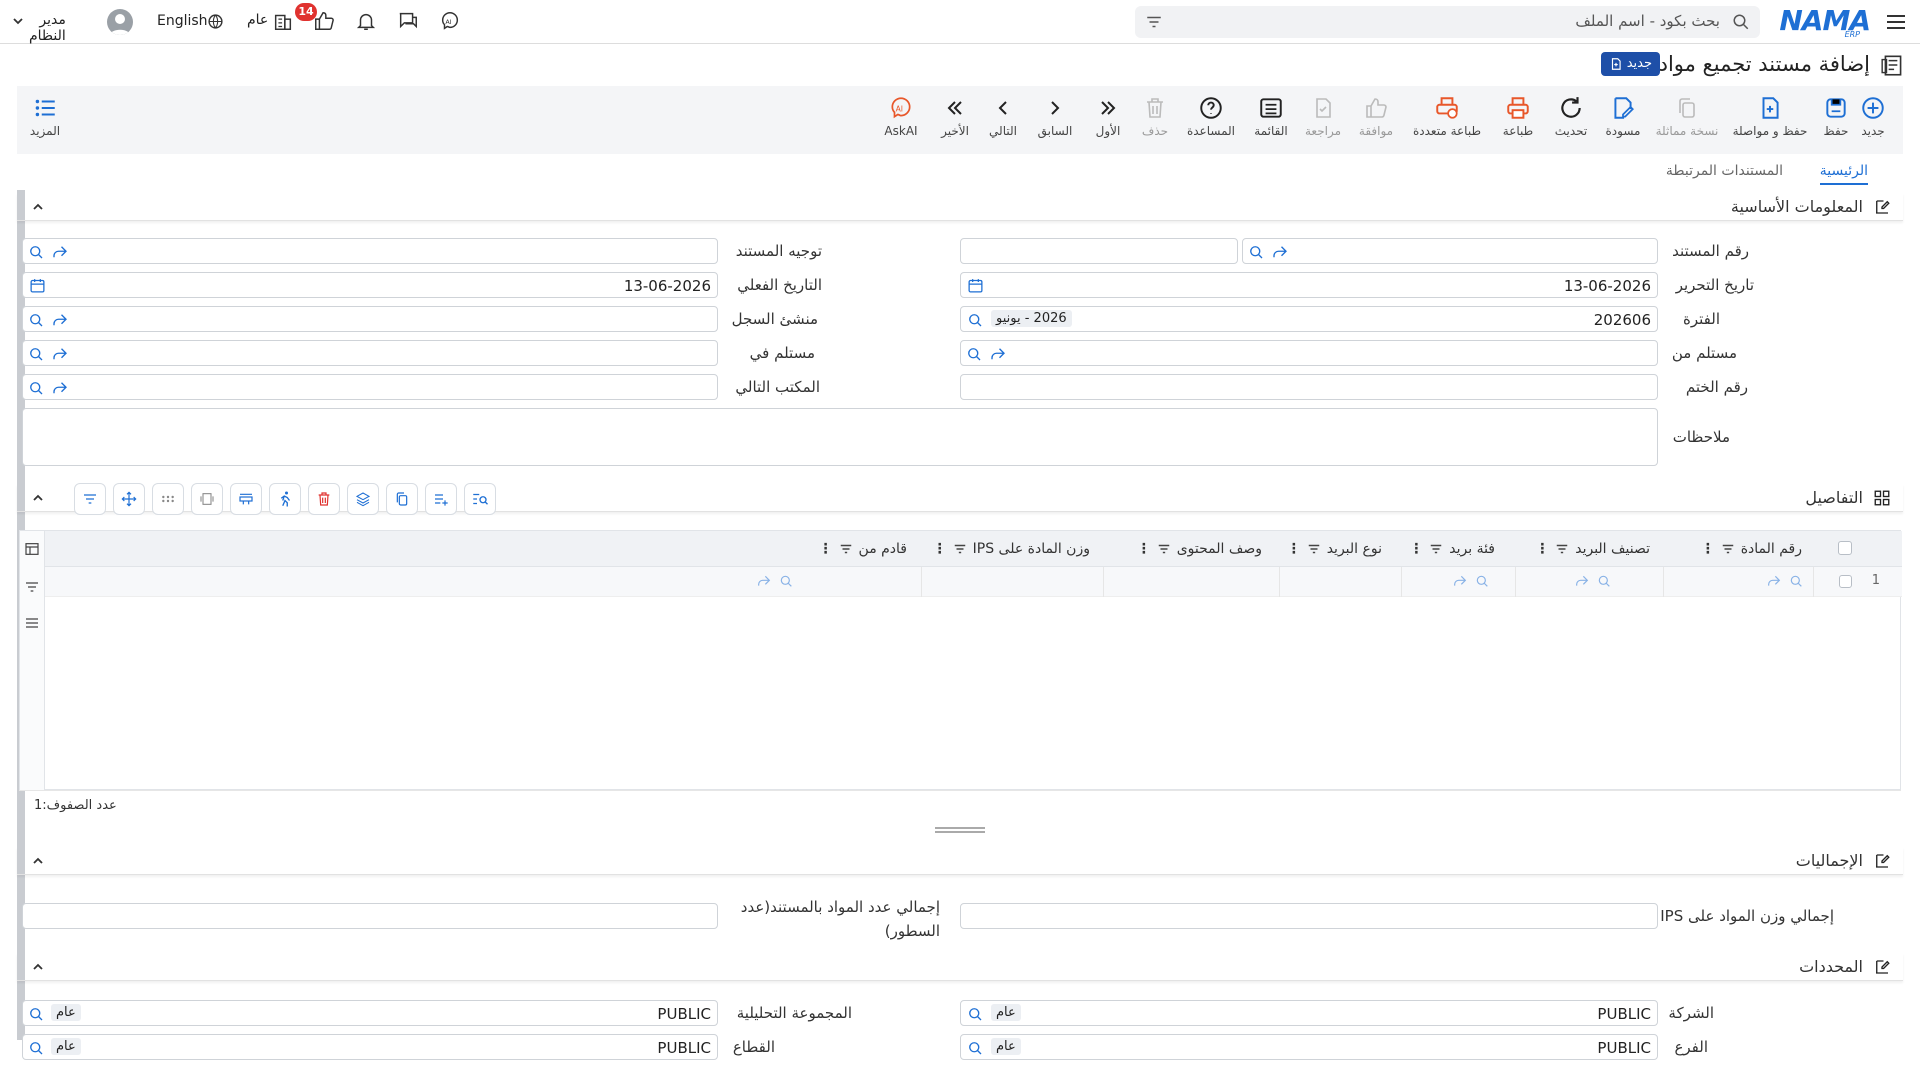 This screenshot has height=1080, width=1920. I want to click on save-continue-button: حفظ و مواصلة, so click(1770, 122).